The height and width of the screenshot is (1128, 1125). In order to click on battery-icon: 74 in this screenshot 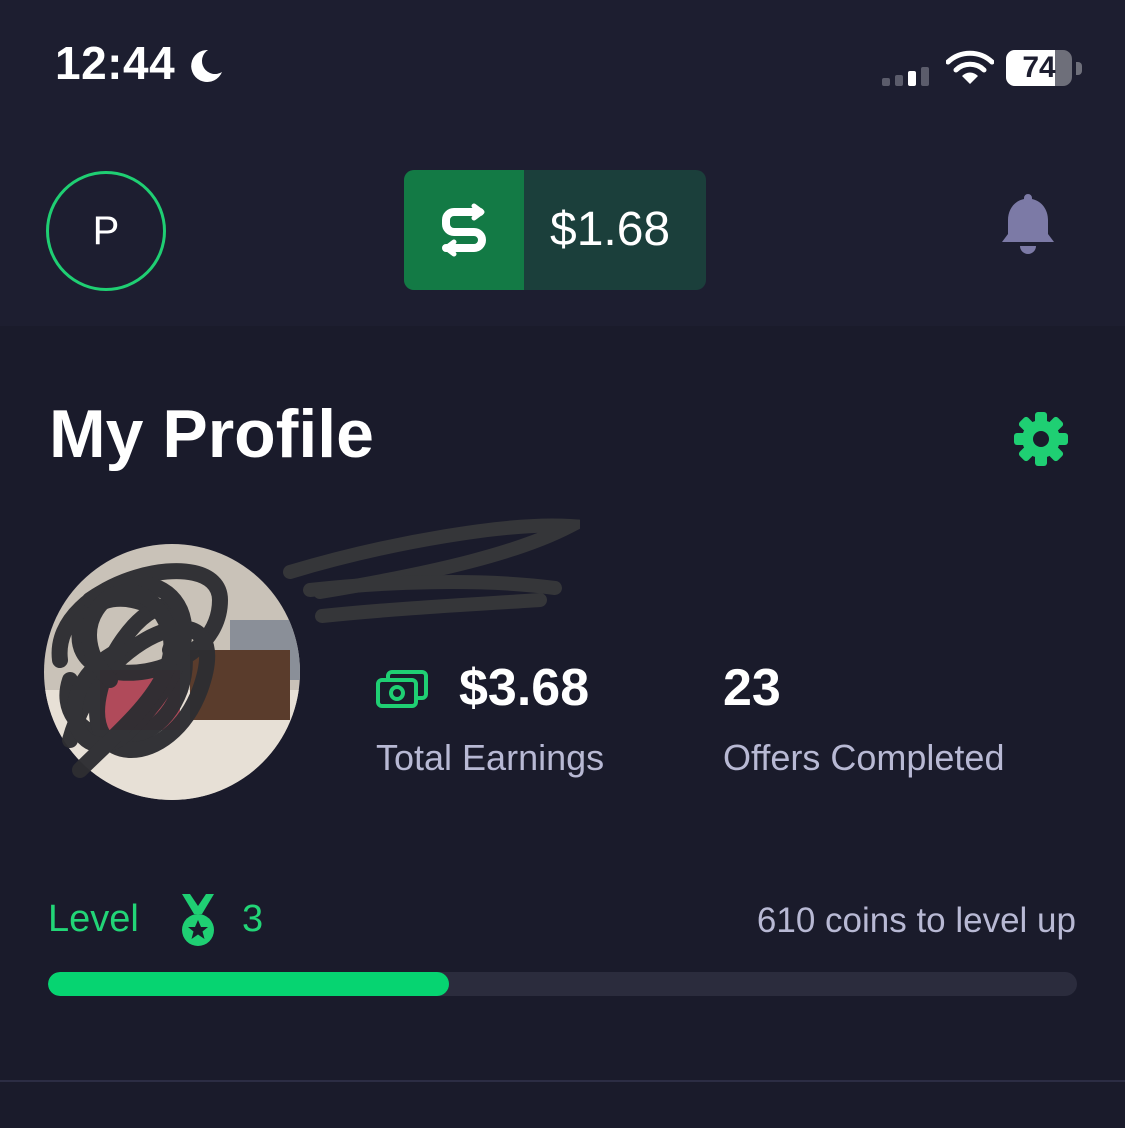, I will do `click(1044, 69)`.